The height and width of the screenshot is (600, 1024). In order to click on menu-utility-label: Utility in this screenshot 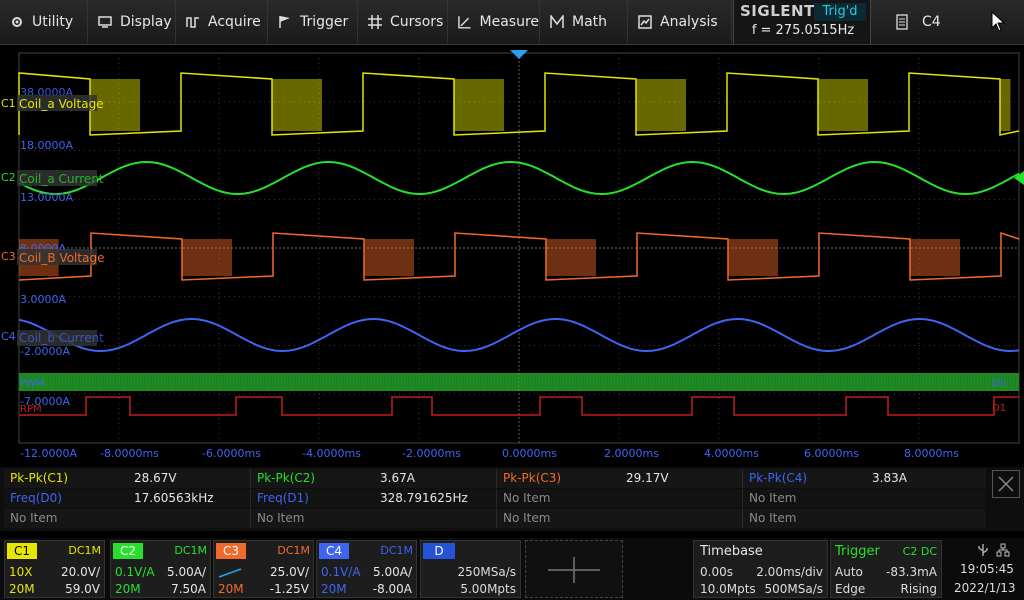, I will do `click(53, 21)`.